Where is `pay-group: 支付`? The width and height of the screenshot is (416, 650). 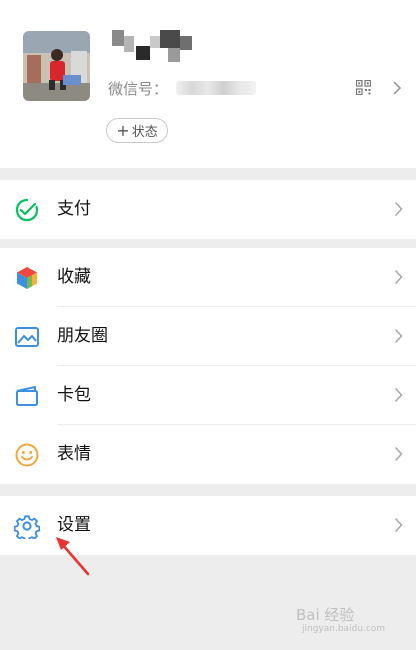
pay-group: 支付 is located at coordinates (208, 209).